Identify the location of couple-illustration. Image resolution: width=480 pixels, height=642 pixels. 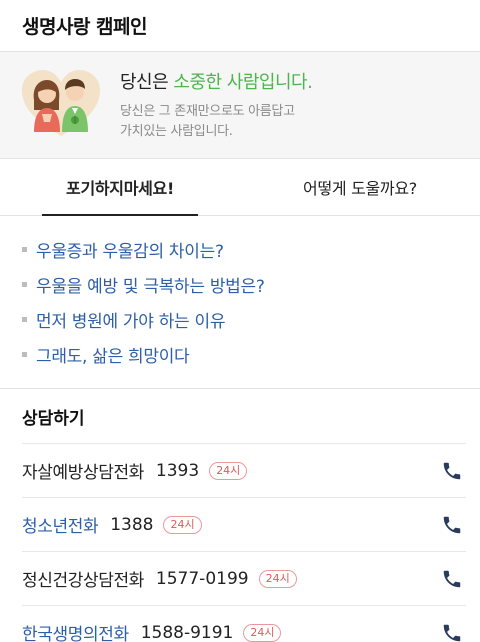
(61, 103).